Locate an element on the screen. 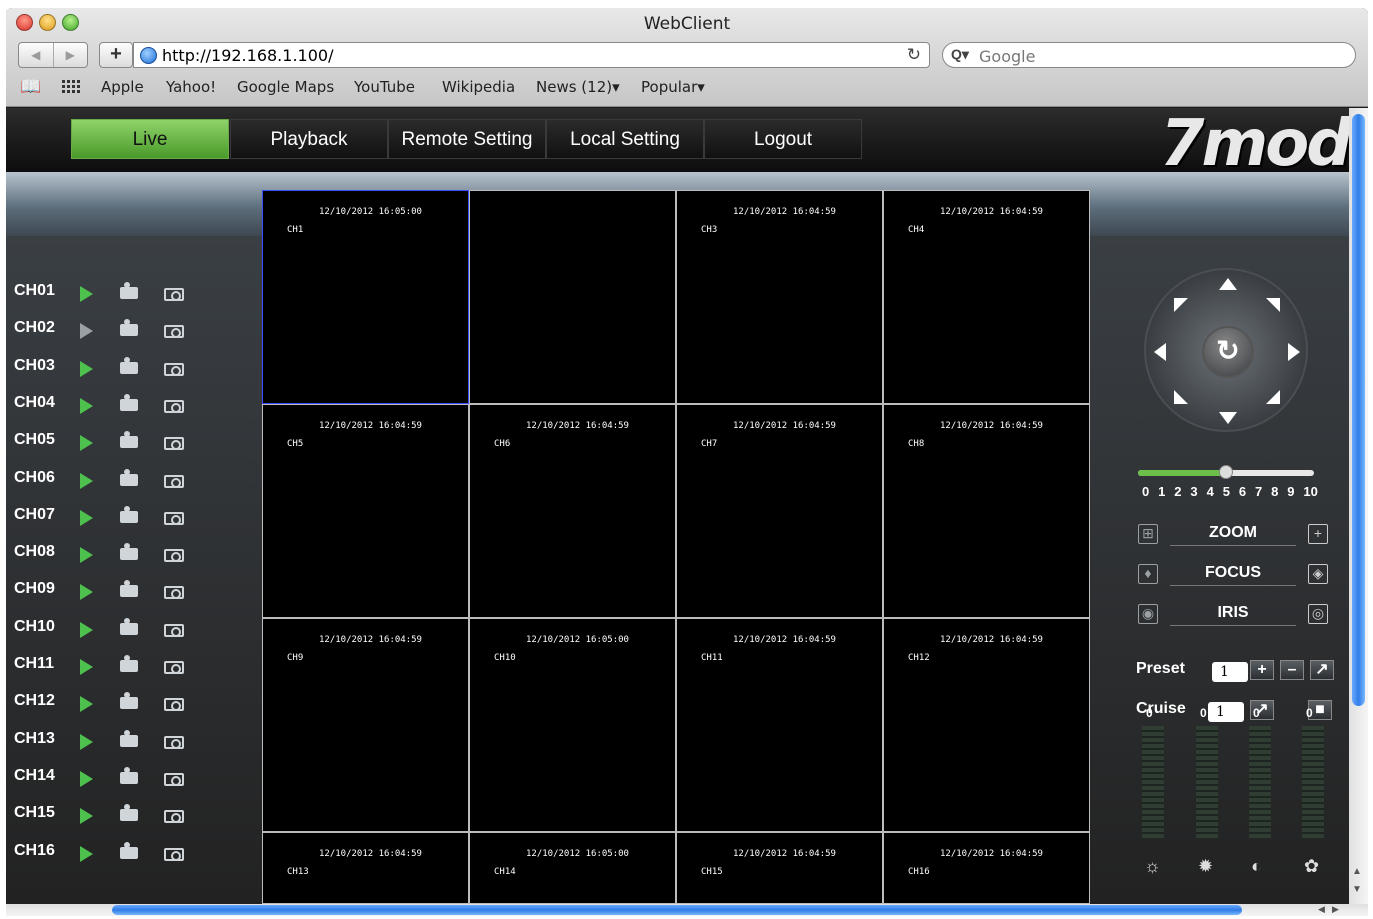 The width and height of the screenshot is (1373, 919). iris-close-icon: ◉ is located at coordinates (1148, 614).